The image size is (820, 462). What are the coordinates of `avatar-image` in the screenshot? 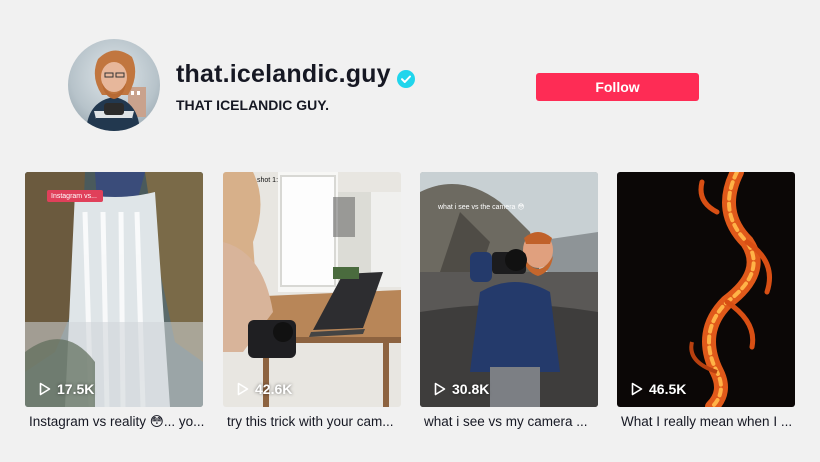 It's located at (116, 90).